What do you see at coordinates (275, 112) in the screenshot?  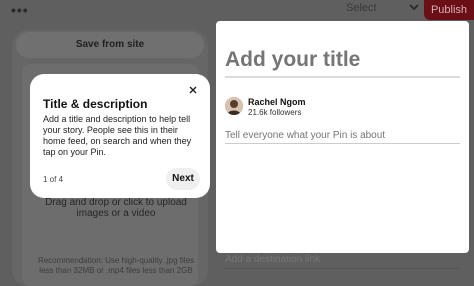 I see `follower-count: 21.6k followers` at bounding box center [275, 112].